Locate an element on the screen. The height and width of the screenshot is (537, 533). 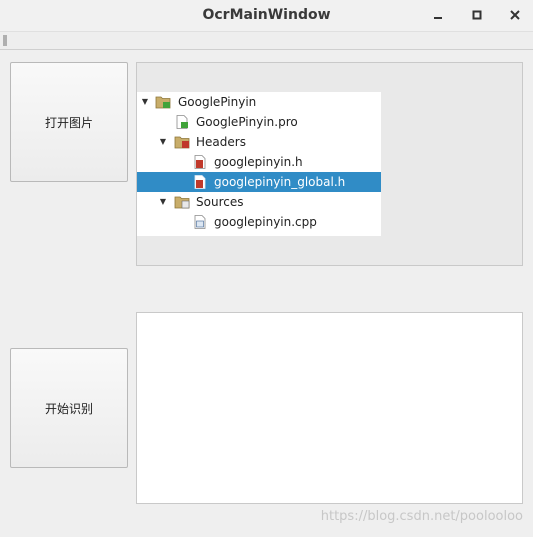
open-image-button: 打开图片 is located at coordinates (69, 122).